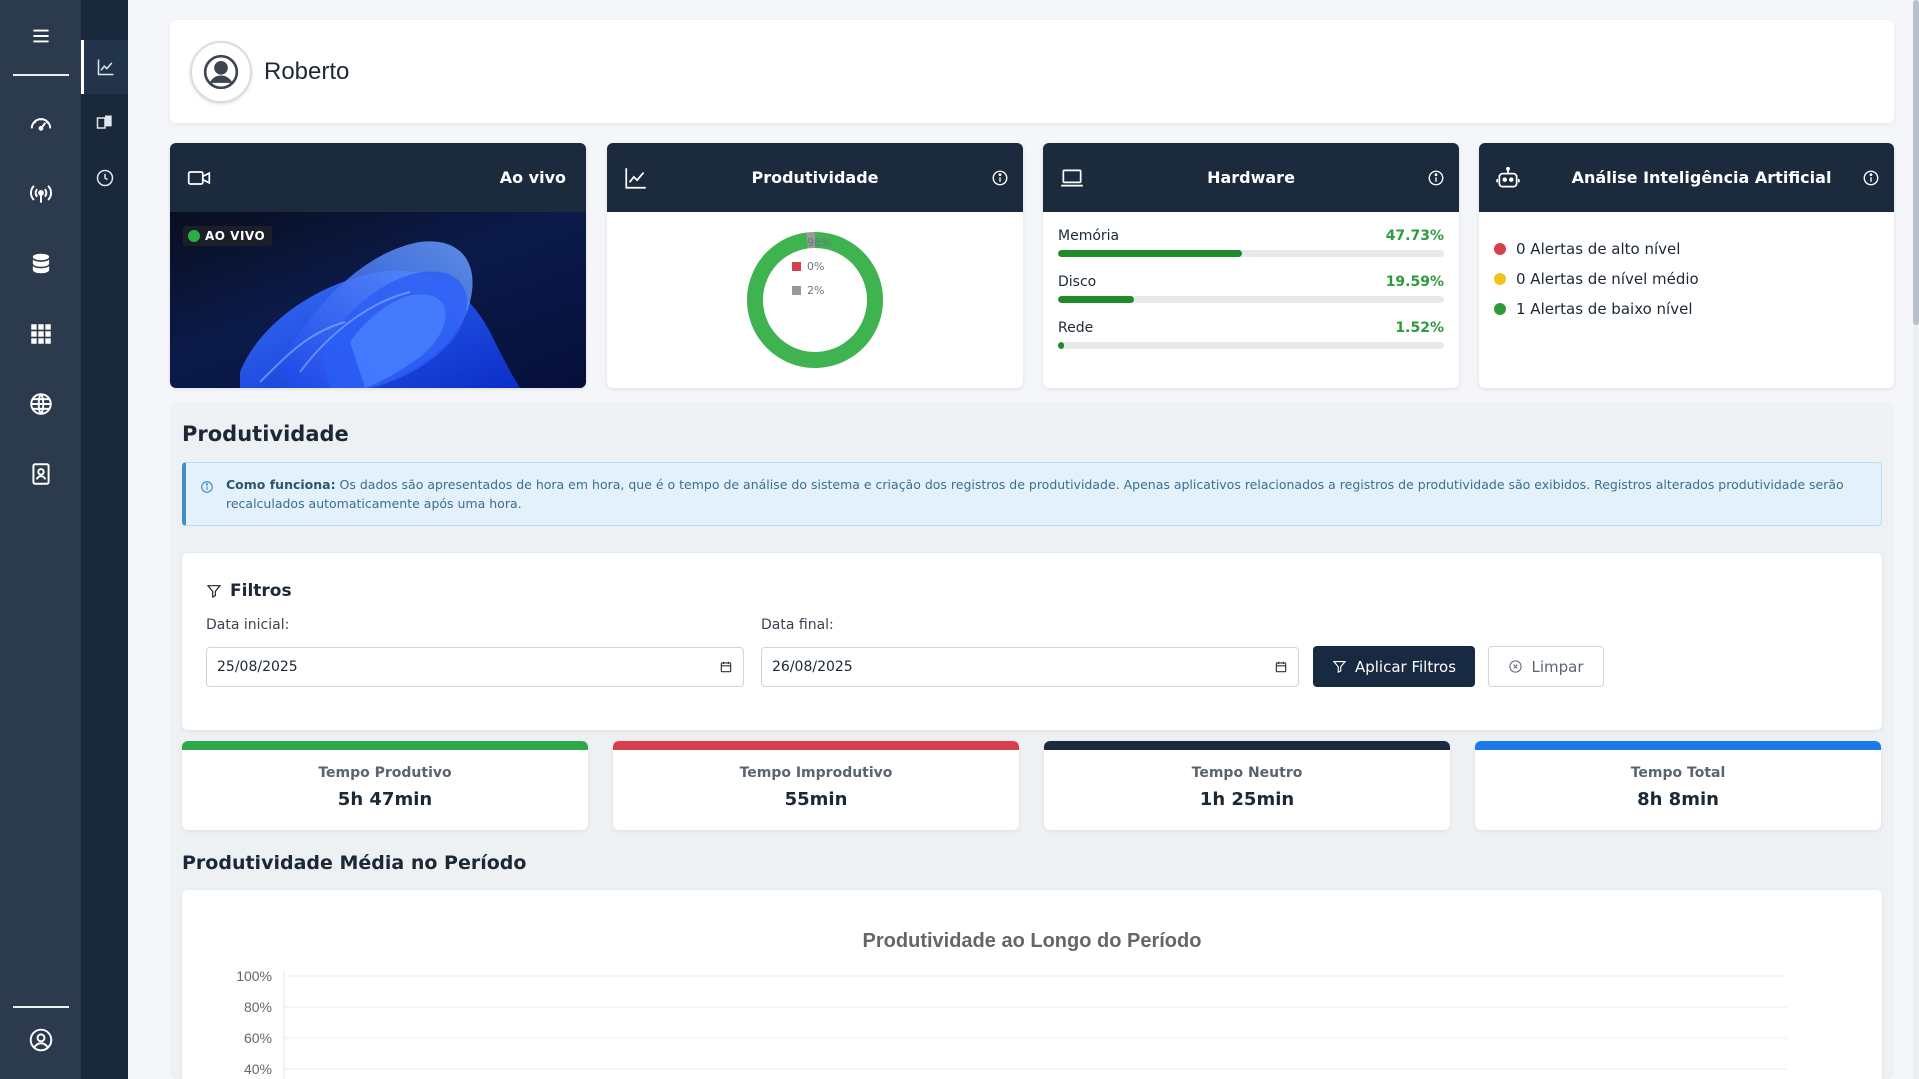  I want to click on hw-network-row: Rede 1.52%, so click(1251, 334).